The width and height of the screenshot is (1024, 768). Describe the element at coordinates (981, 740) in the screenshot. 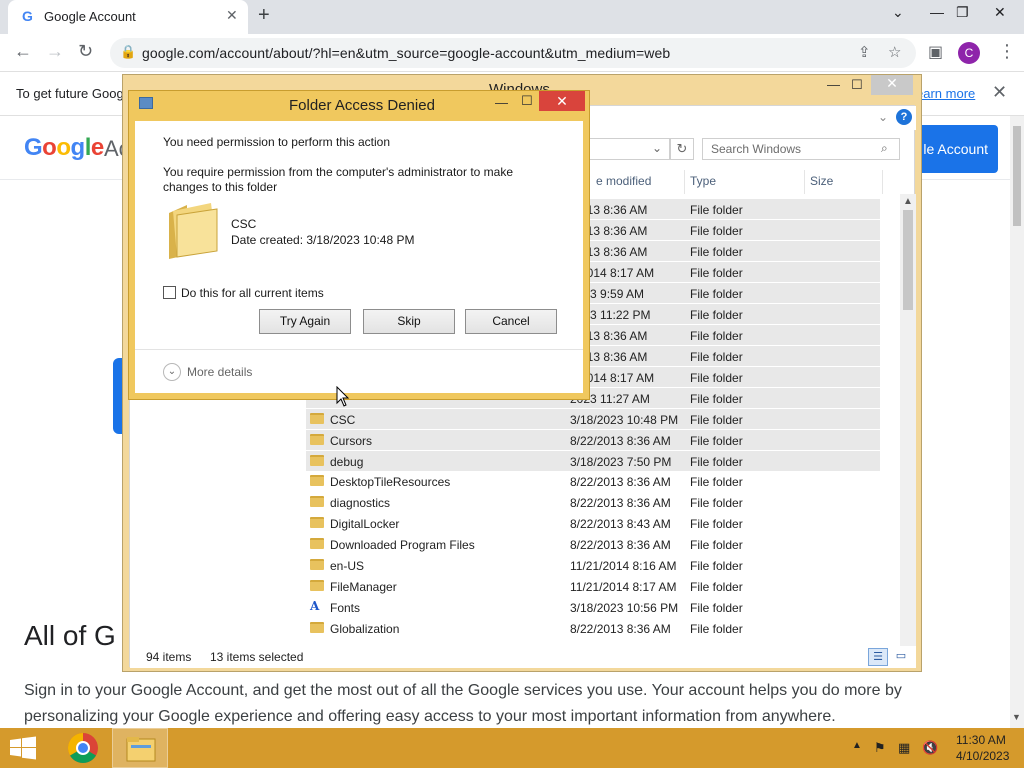

I see `clock-time: 11:30 AM` at that location.